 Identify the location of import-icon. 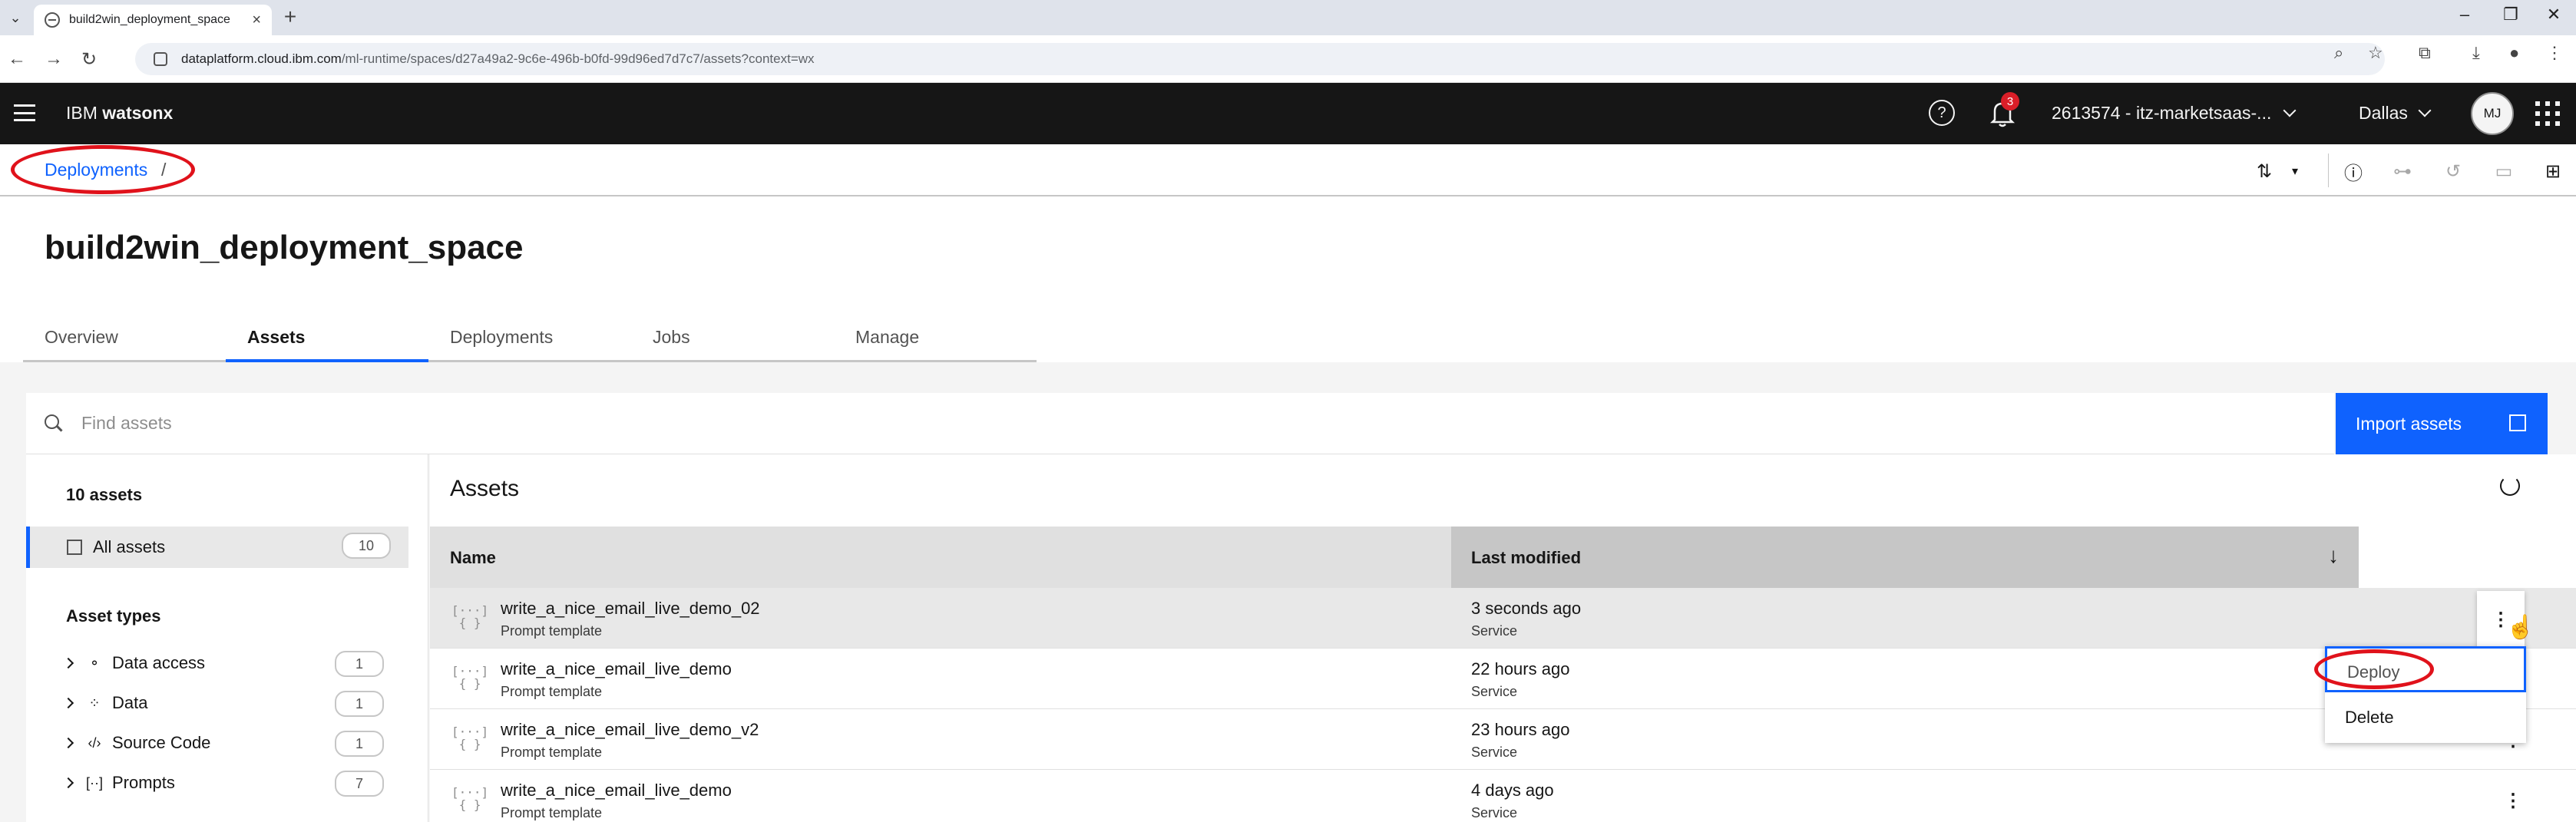
(2517, 422).